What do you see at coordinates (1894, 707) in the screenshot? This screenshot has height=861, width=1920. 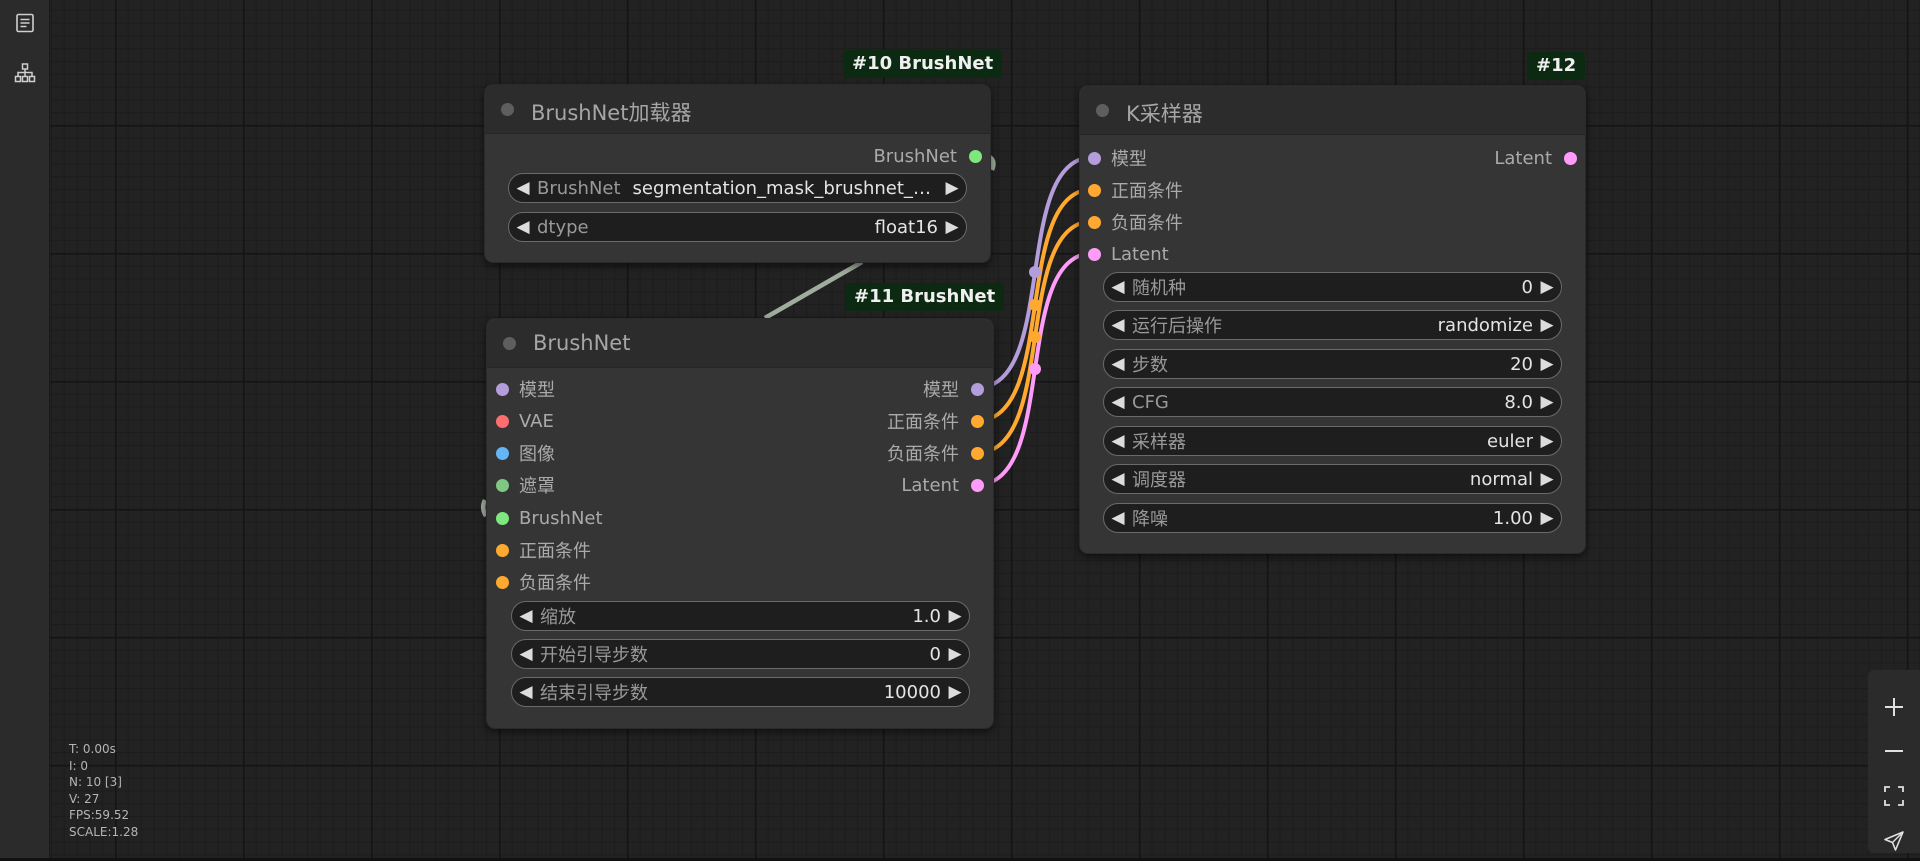 I see `zoom-in-icon` at bounding box center [1894, 707].